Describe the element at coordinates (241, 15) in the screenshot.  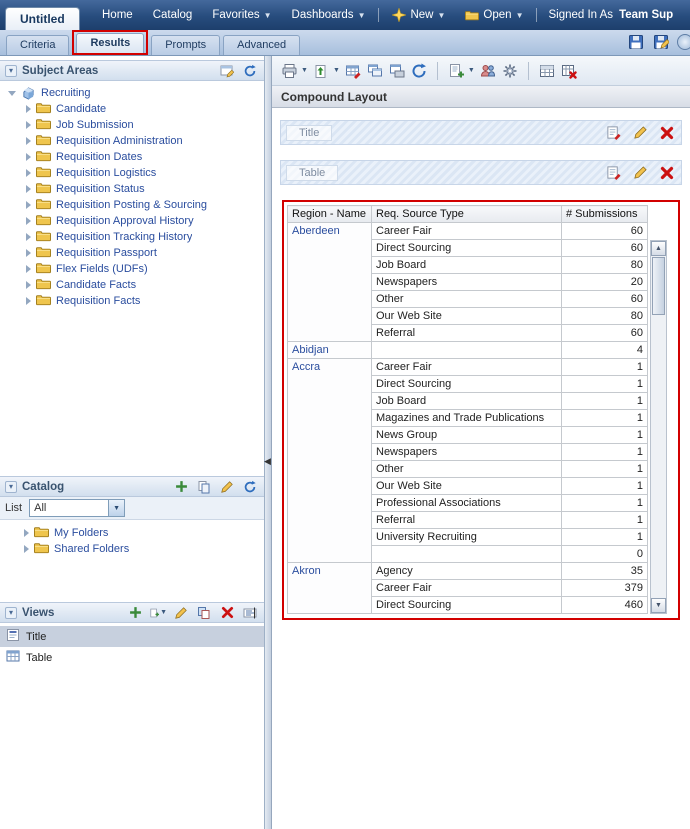
I see `nav-favorites: Favorites ▼` at that location.